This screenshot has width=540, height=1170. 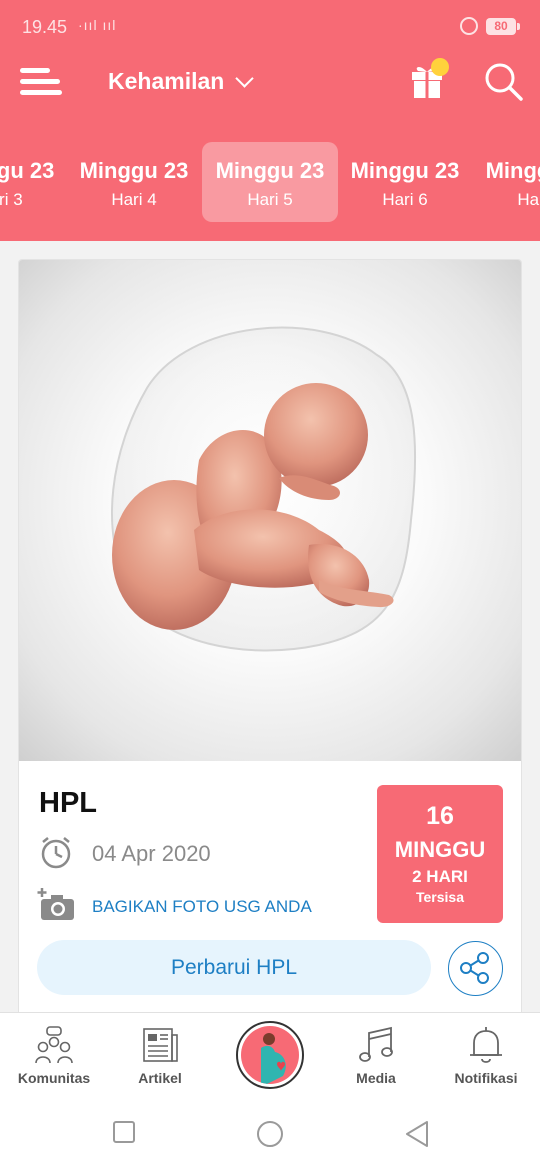 I want to click on menu-icon, so click(x=42, y=82).